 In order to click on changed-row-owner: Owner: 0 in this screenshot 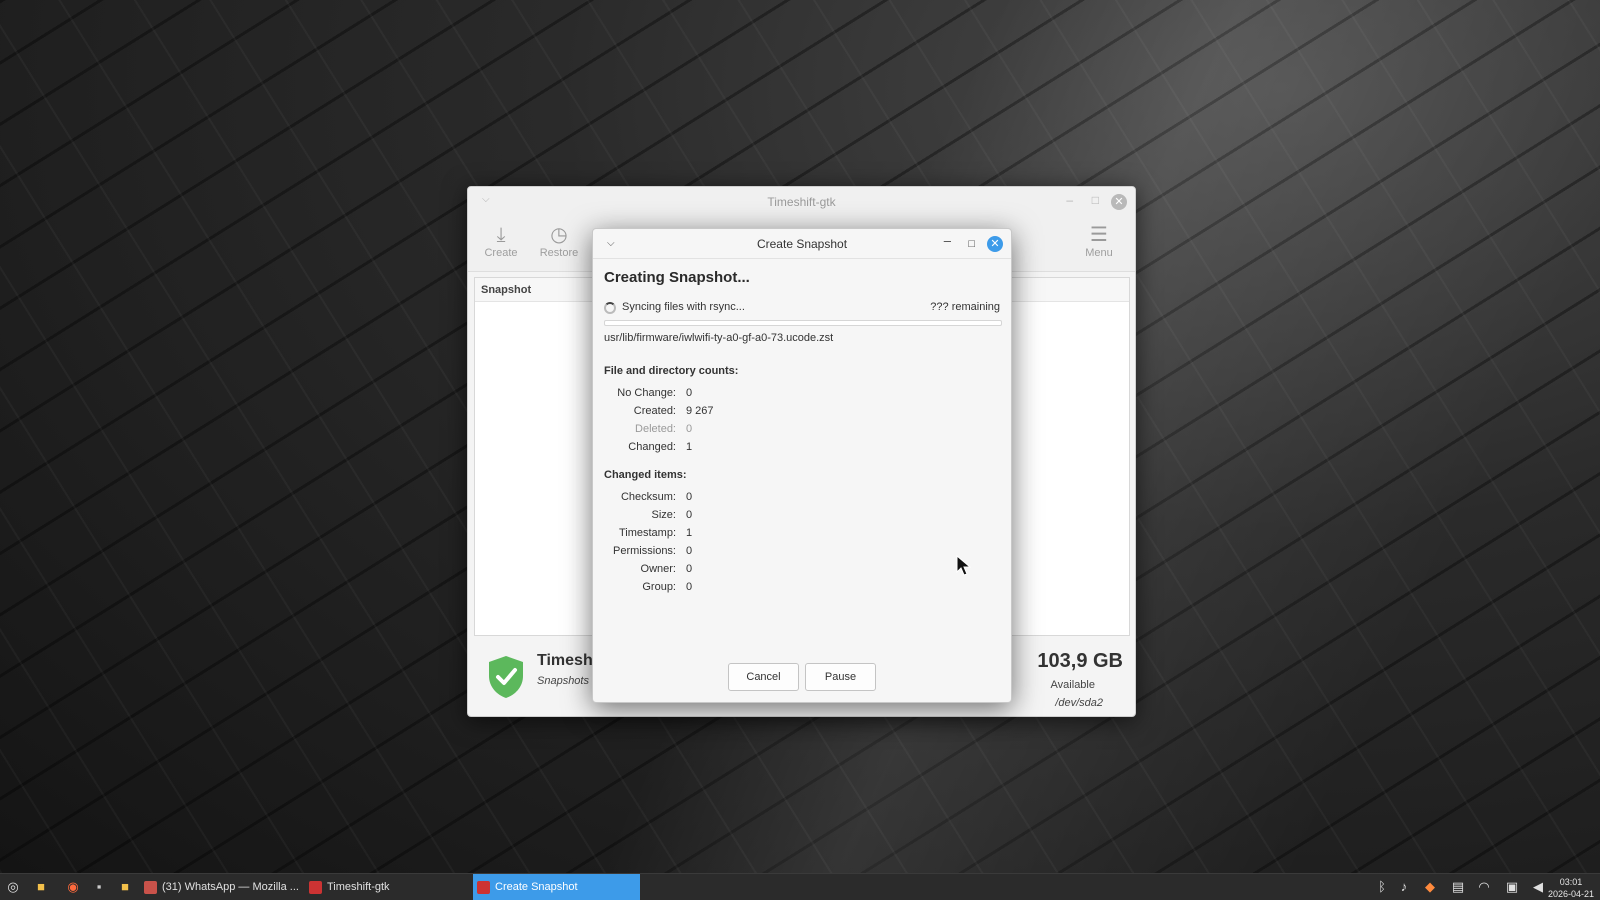, I will do `click(754, 571)`.